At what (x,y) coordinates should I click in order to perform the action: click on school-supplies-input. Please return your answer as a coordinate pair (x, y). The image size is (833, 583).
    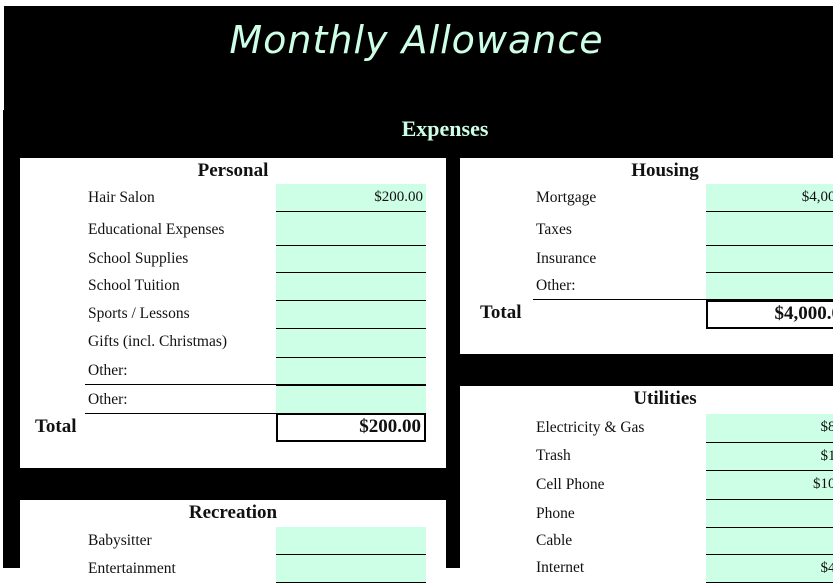
    Looking at the image, I should click on (351, 259).